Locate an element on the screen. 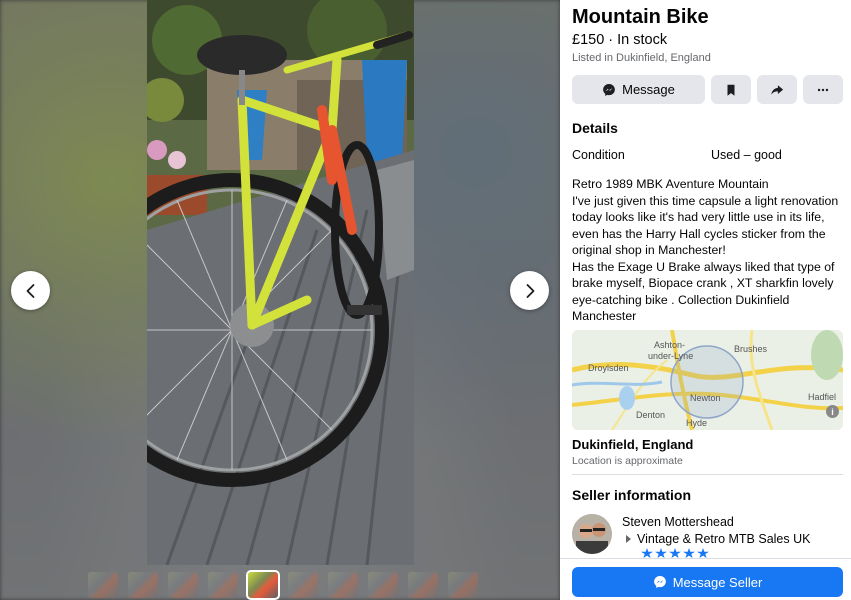 This screenshot has width=851, height=600. share-arrow-icon is located at coordinates (777, 89).